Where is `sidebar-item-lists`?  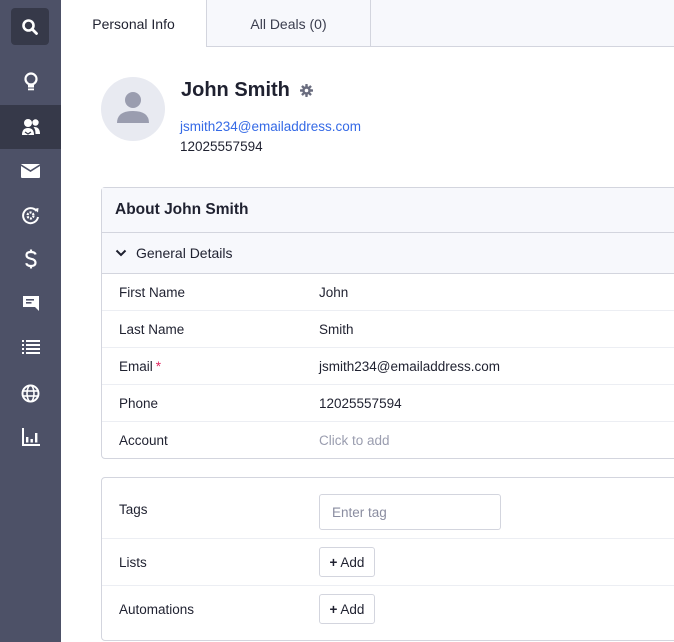
sidebar-item-lists is located at coordinates (30, 347).